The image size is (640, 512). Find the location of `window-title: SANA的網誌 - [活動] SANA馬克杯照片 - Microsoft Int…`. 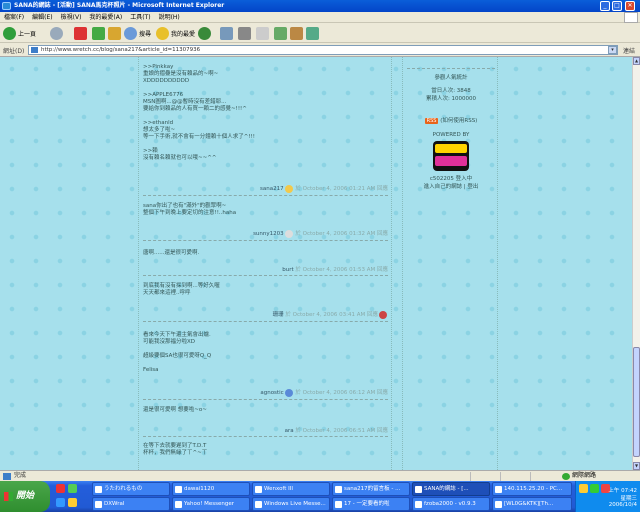

window-title: SANA的網誌 - [活動] SANA馬克杯照片 - Microsoft Int… is located at coordinates (119, 5).